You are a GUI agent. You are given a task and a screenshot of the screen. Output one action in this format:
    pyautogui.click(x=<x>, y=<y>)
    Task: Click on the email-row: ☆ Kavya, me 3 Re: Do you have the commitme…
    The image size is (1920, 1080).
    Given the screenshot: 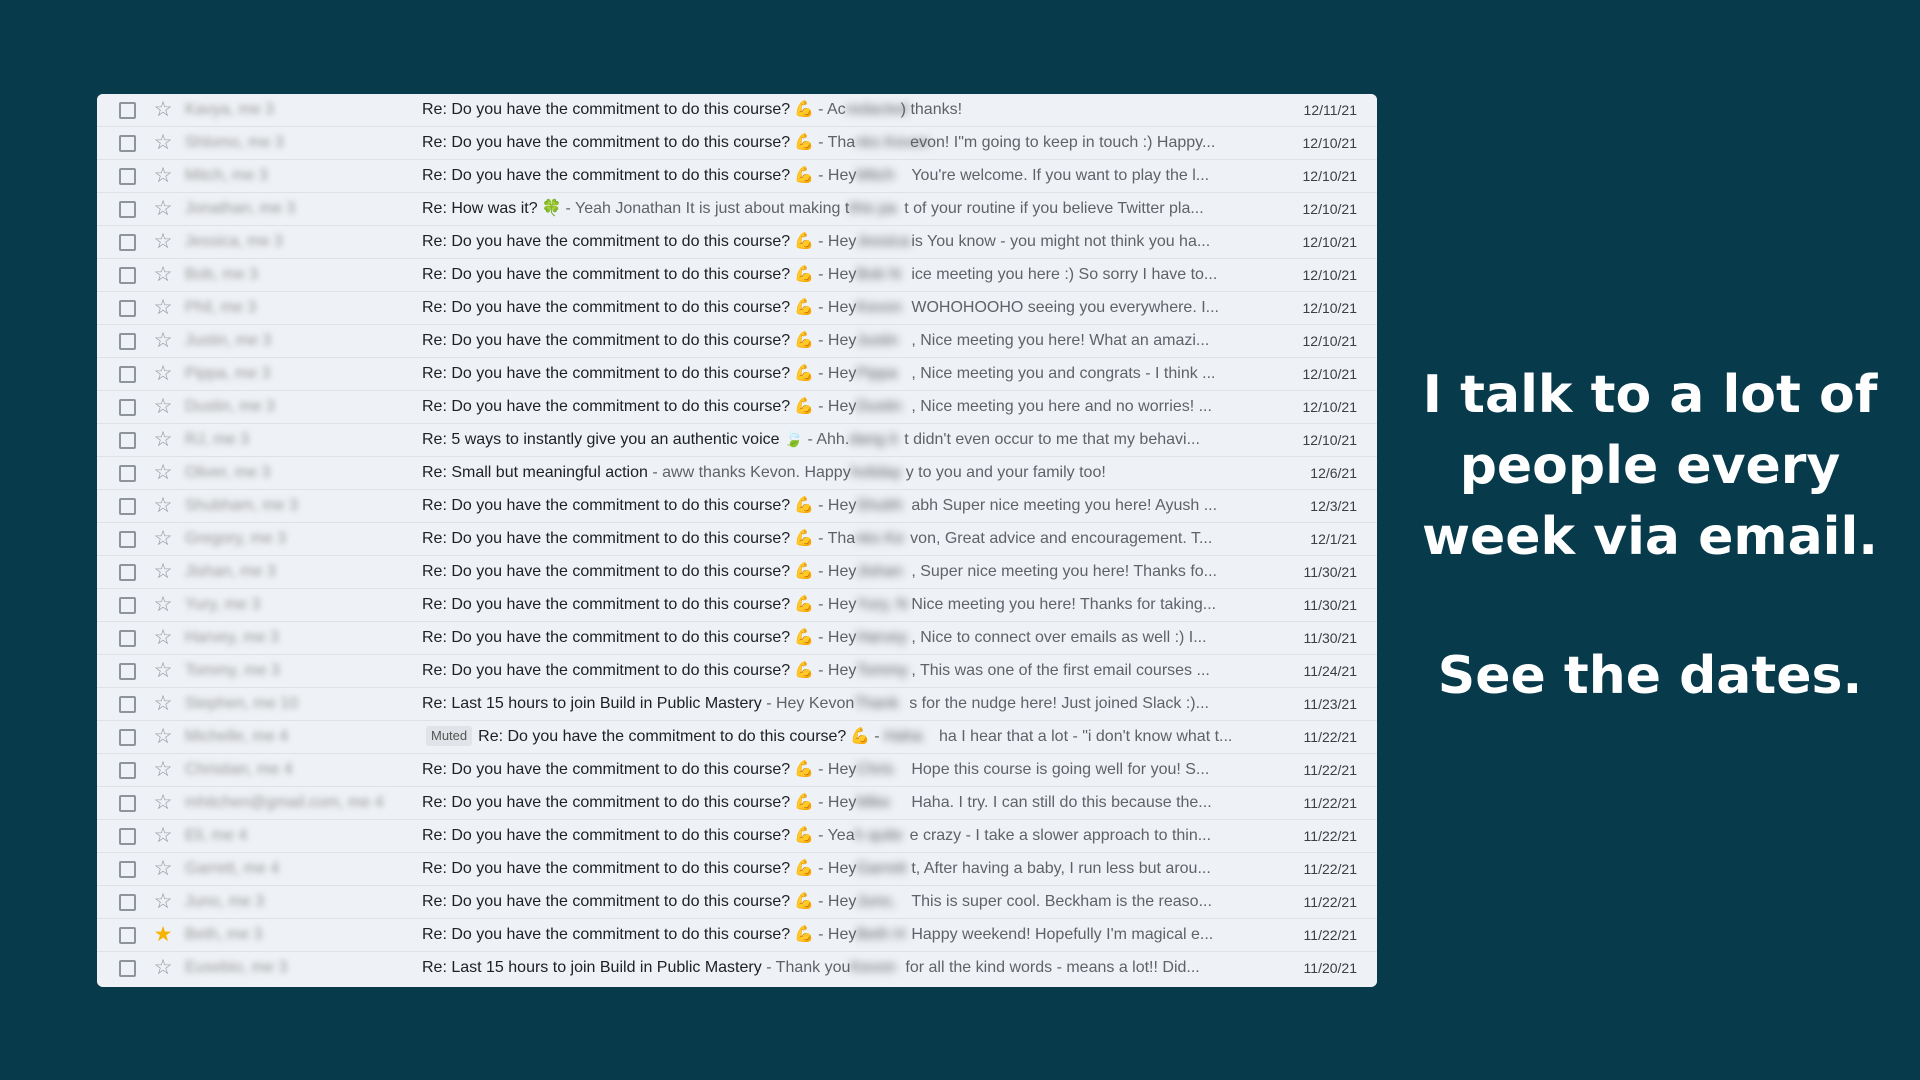 What is the action you would take?
    pyautogui.click(x=737, y=110)
    